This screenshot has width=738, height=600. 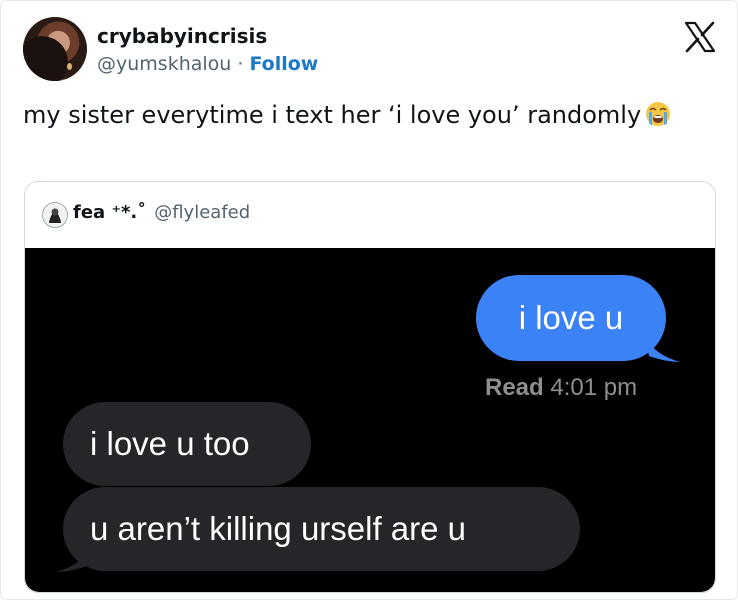 I want to click on sent-message-bubble: i love u, so click(x=571, y=318).